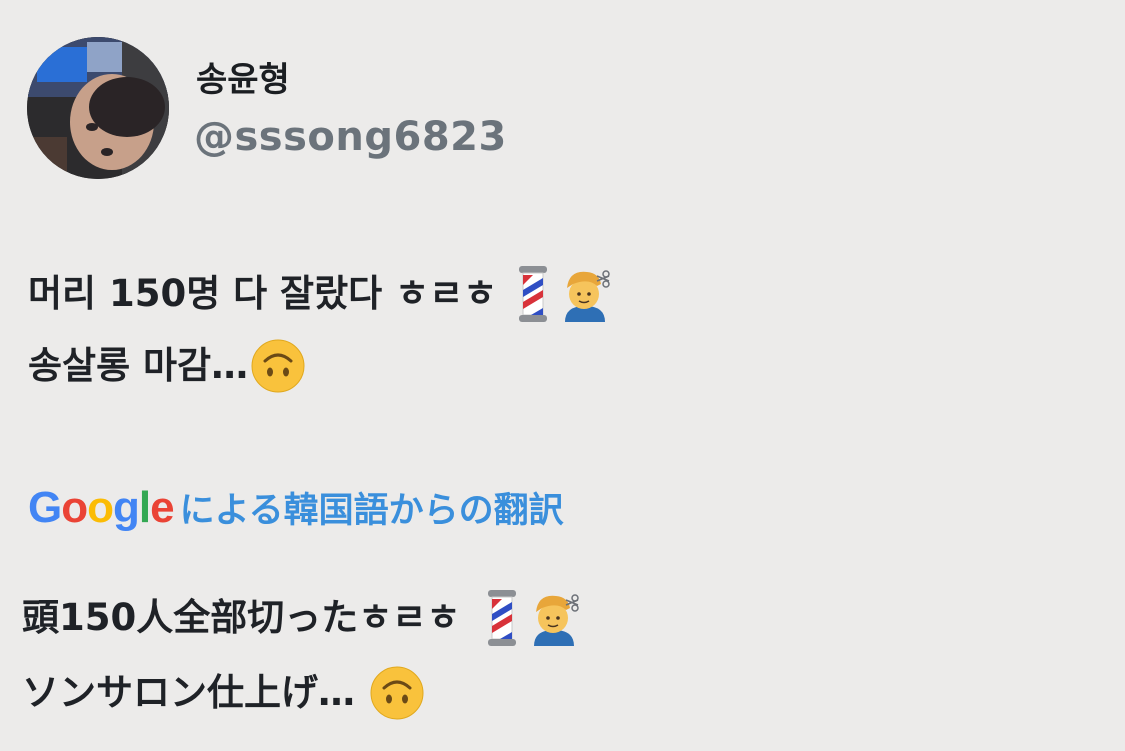  I want to click on translation-link: Google による韓国語からの翻訳, so click(296, 507).